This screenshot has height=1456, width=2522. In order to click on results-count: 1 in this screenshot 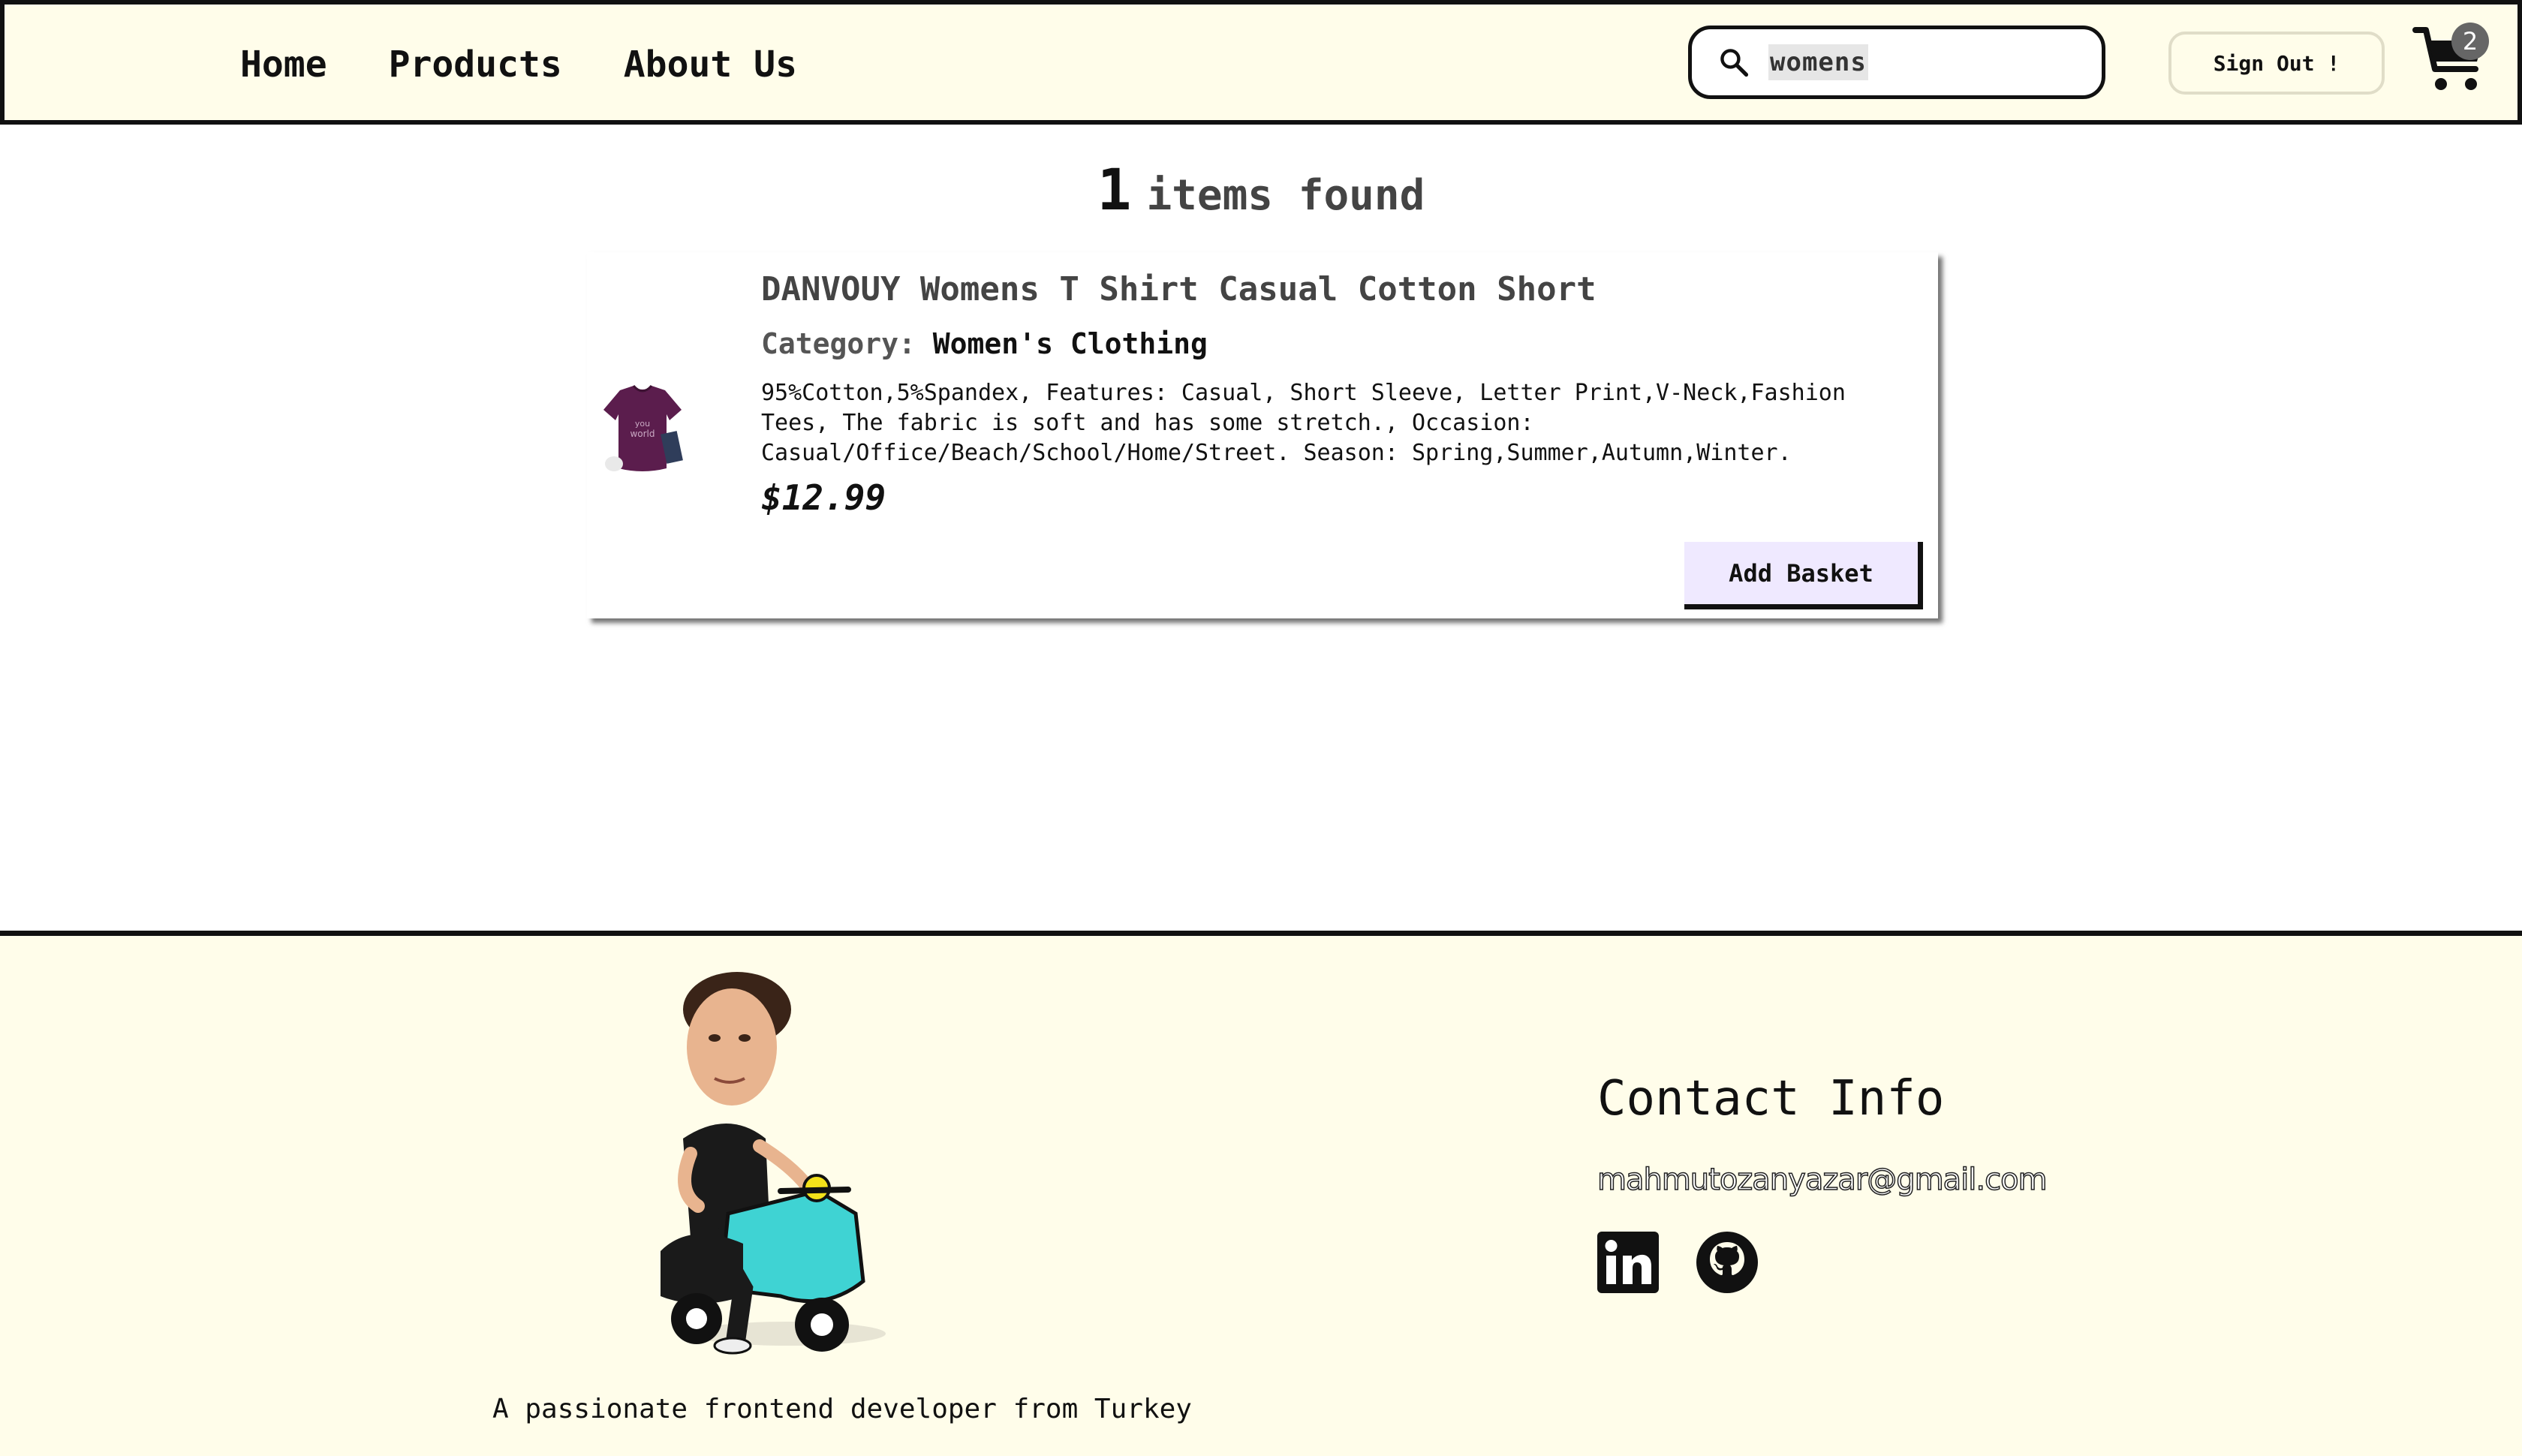, I will do `click(1114, 189)`.